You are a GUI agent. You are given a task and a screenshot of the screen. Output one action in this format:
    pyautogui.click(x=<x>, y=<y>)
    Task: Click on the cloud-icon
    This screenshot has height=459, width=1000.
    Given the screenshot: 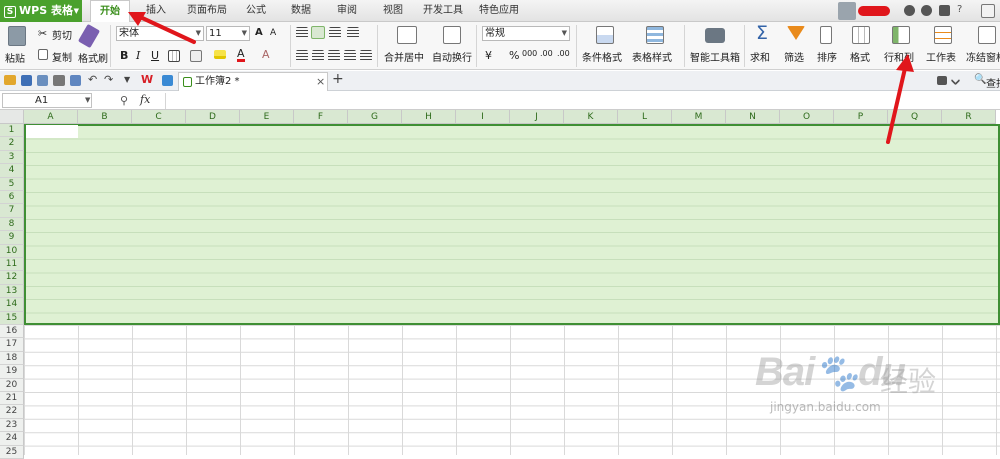 What is the action you would take?
    pyautogui.click(x=167, y=80)
    